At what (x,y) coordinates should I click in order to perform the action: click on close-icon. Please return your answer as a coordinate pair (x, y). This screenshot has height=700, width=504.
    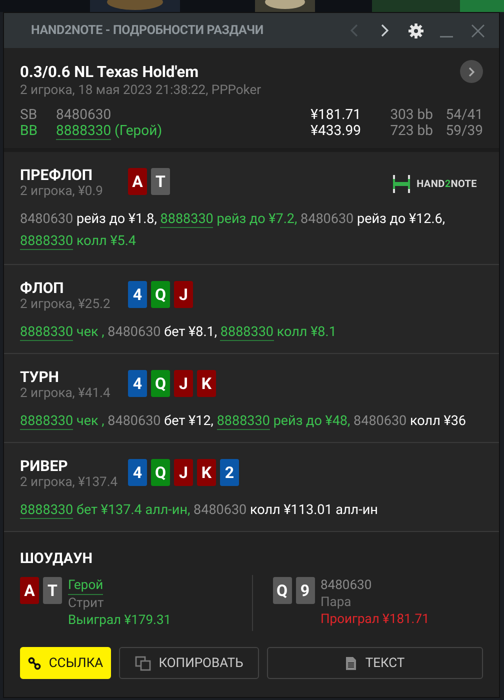
    Looking at the image, I should click on (477, 31).